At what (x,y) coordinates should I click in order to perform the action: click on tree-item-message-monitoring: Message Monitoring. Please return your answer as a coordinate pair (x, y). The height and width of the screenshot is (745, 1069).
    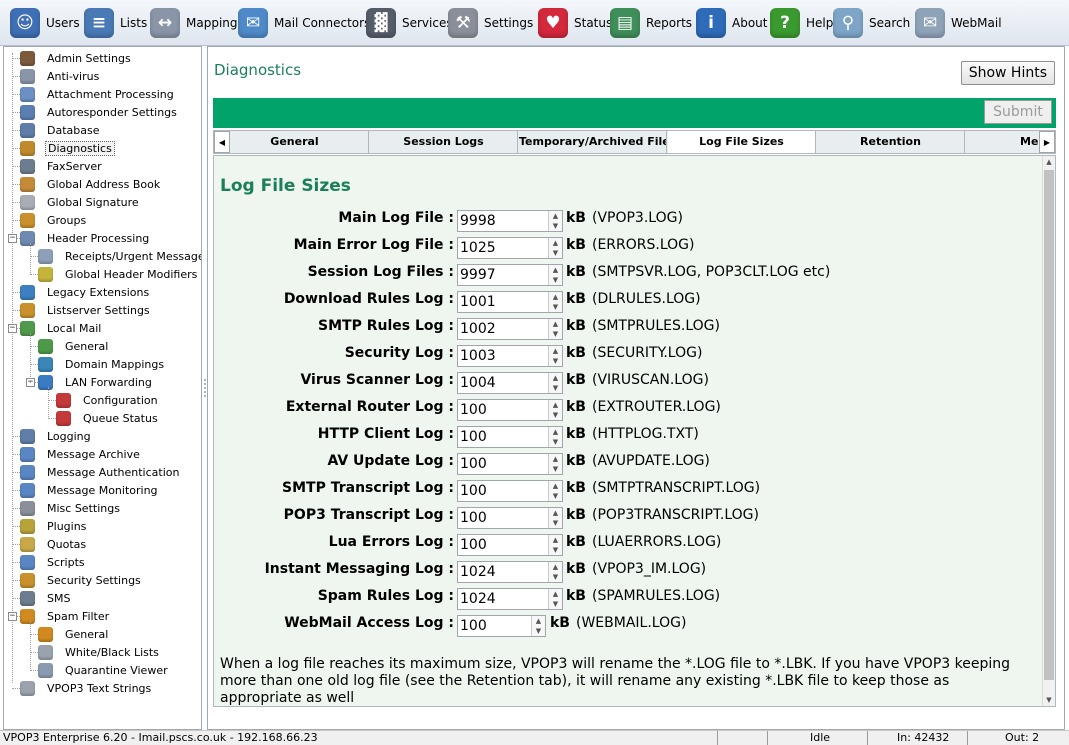
    Looking at the image, I should click on (90, 490).